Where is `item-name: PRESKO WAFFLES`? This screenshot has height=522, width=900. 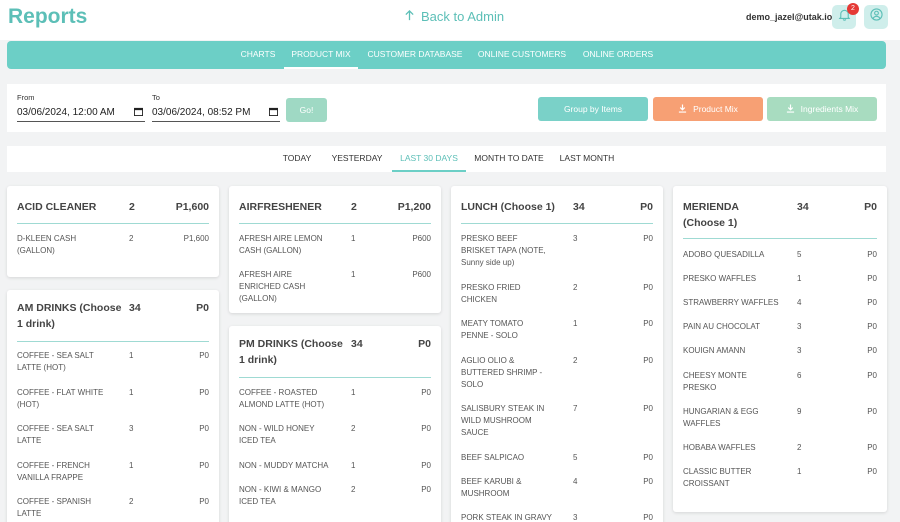
item-name: PRESKO WAFFLES is located at coordinates (720, 278).